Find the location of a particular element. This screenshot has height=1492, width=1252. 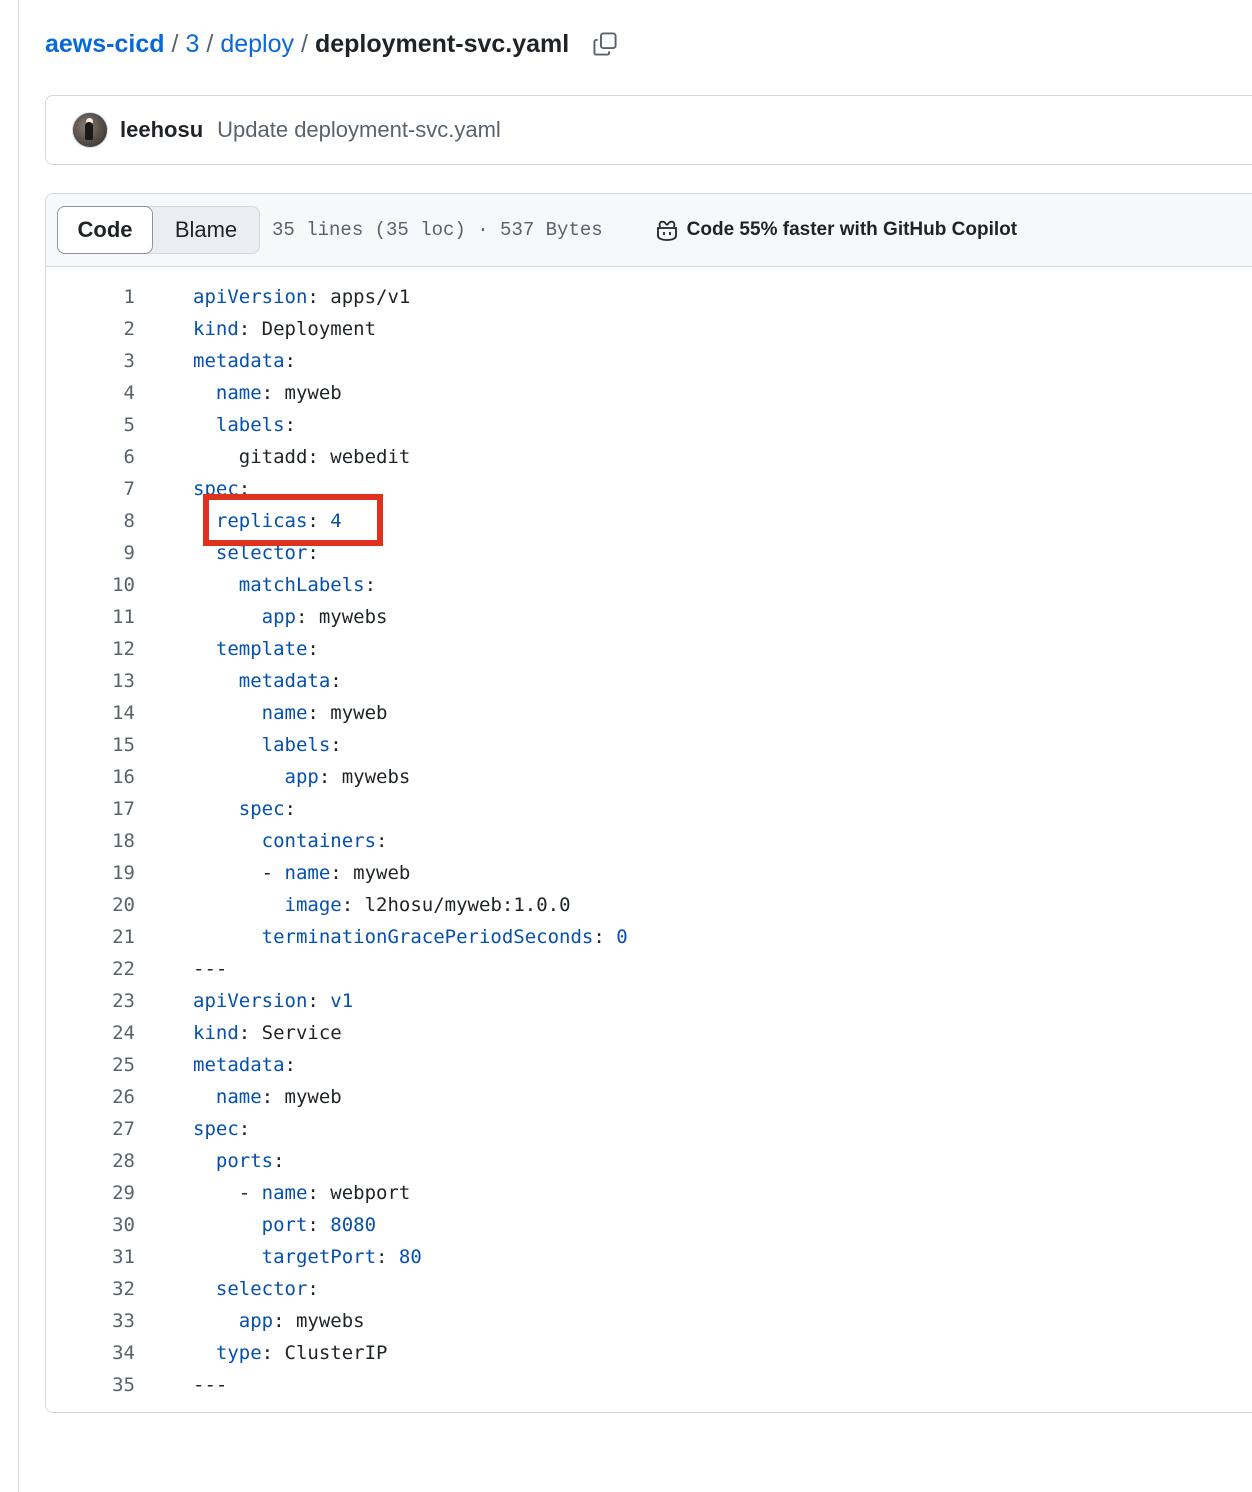

code-blame-toggle: Code Blame is located at coordinates (158, 230).